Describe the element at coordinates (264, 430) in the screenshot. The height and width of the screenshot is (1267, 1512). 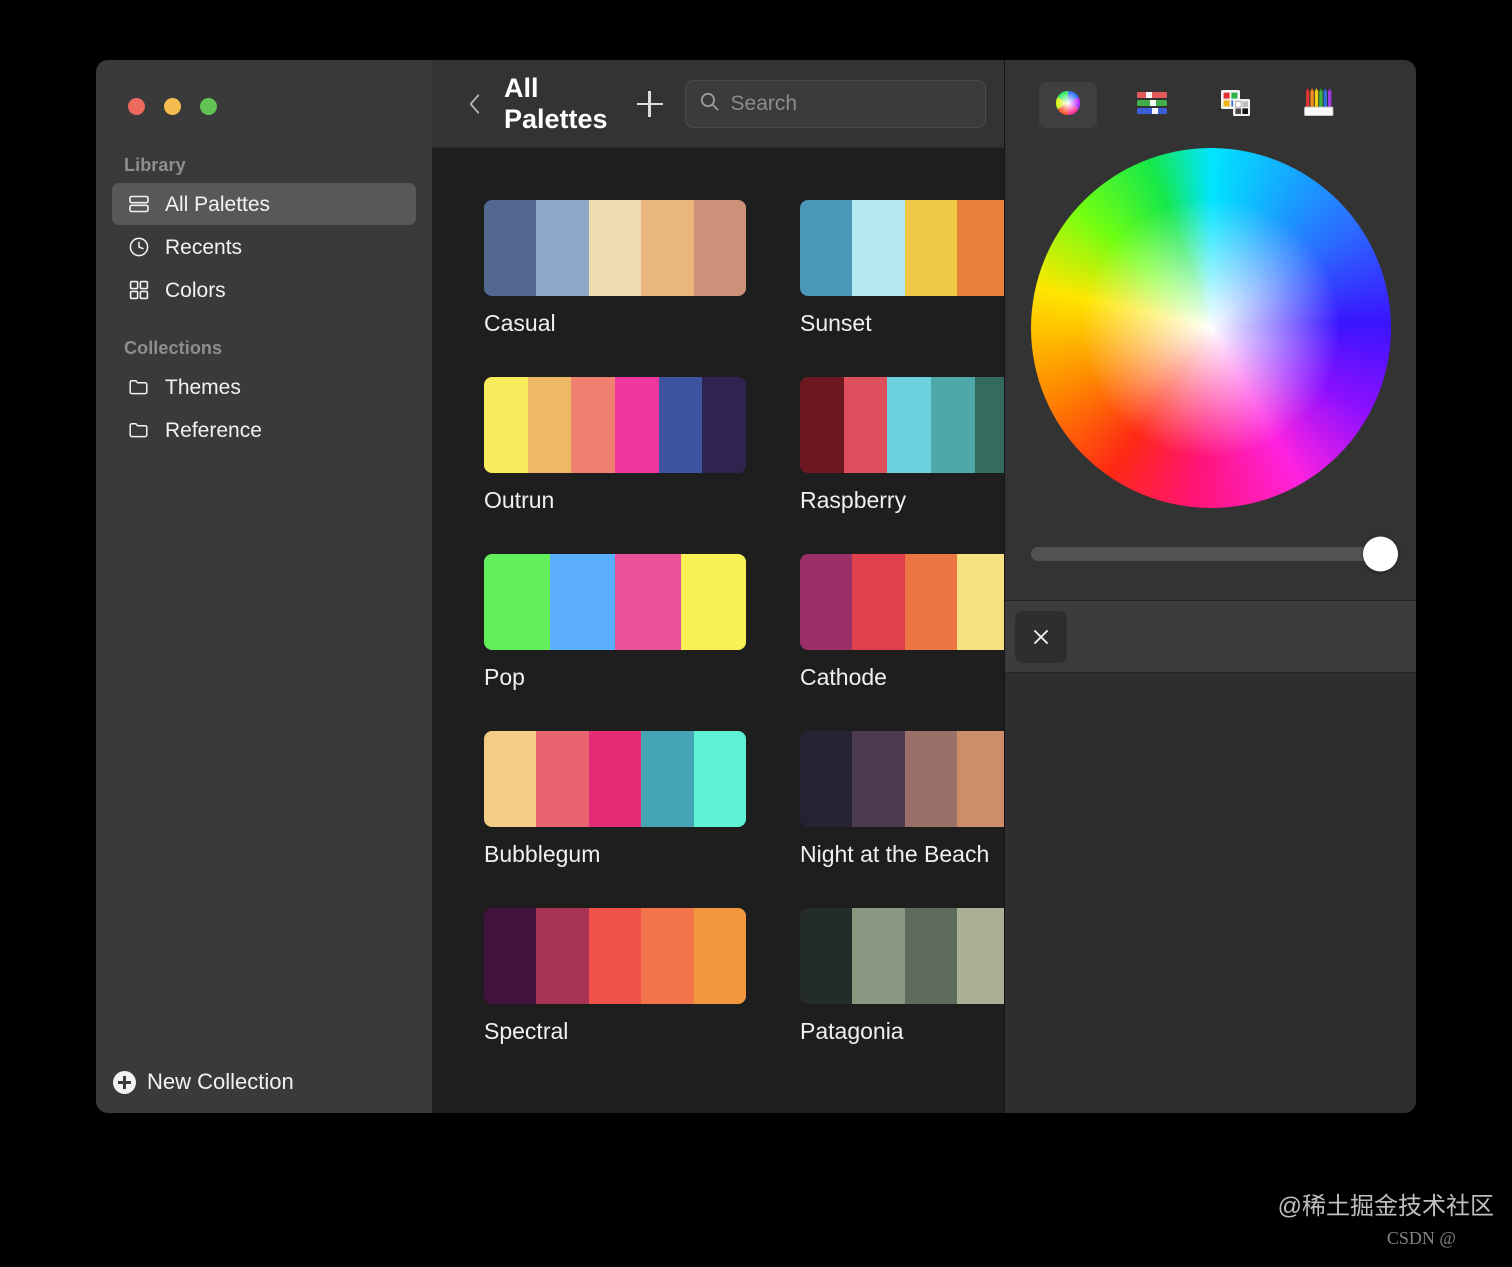
I see `sidebar-item-reference: Reference` at that location.